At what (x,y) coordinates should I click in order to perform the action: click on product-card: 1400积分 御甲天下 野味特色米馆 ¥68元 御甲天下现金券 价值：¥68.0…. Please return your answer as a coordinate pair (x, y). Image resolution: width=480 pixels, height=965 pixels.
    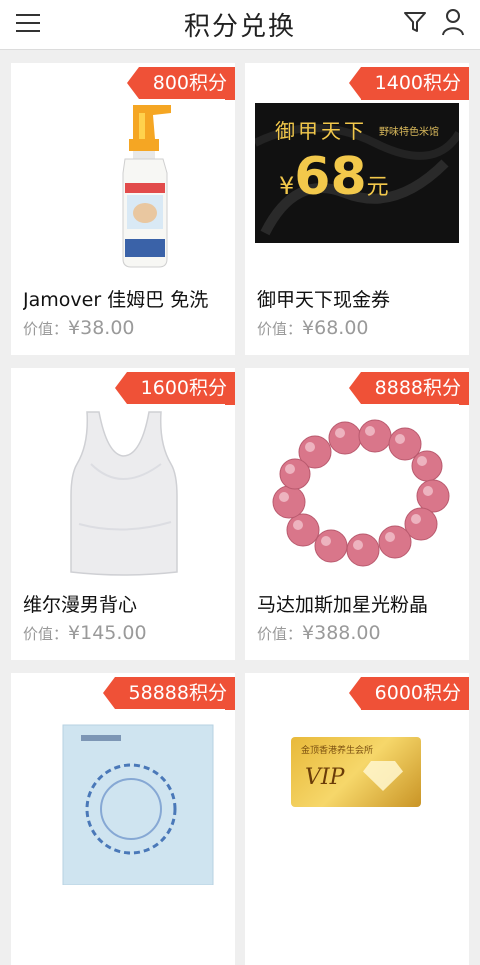
    Looking at the image, I should click on (357, 209).